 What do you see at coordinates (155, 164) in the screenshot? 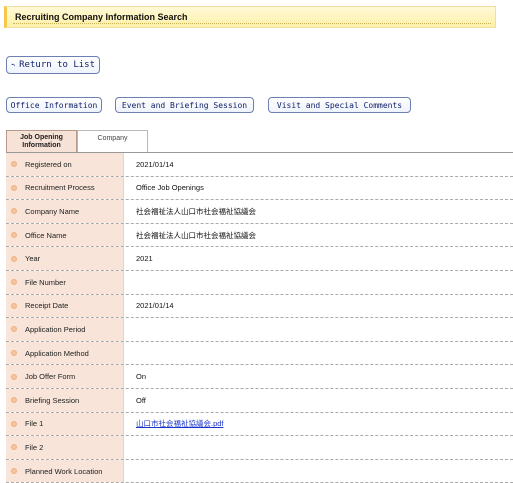
I see `registered-on-value: 2021/01/14` at bounding box center [155, 164].